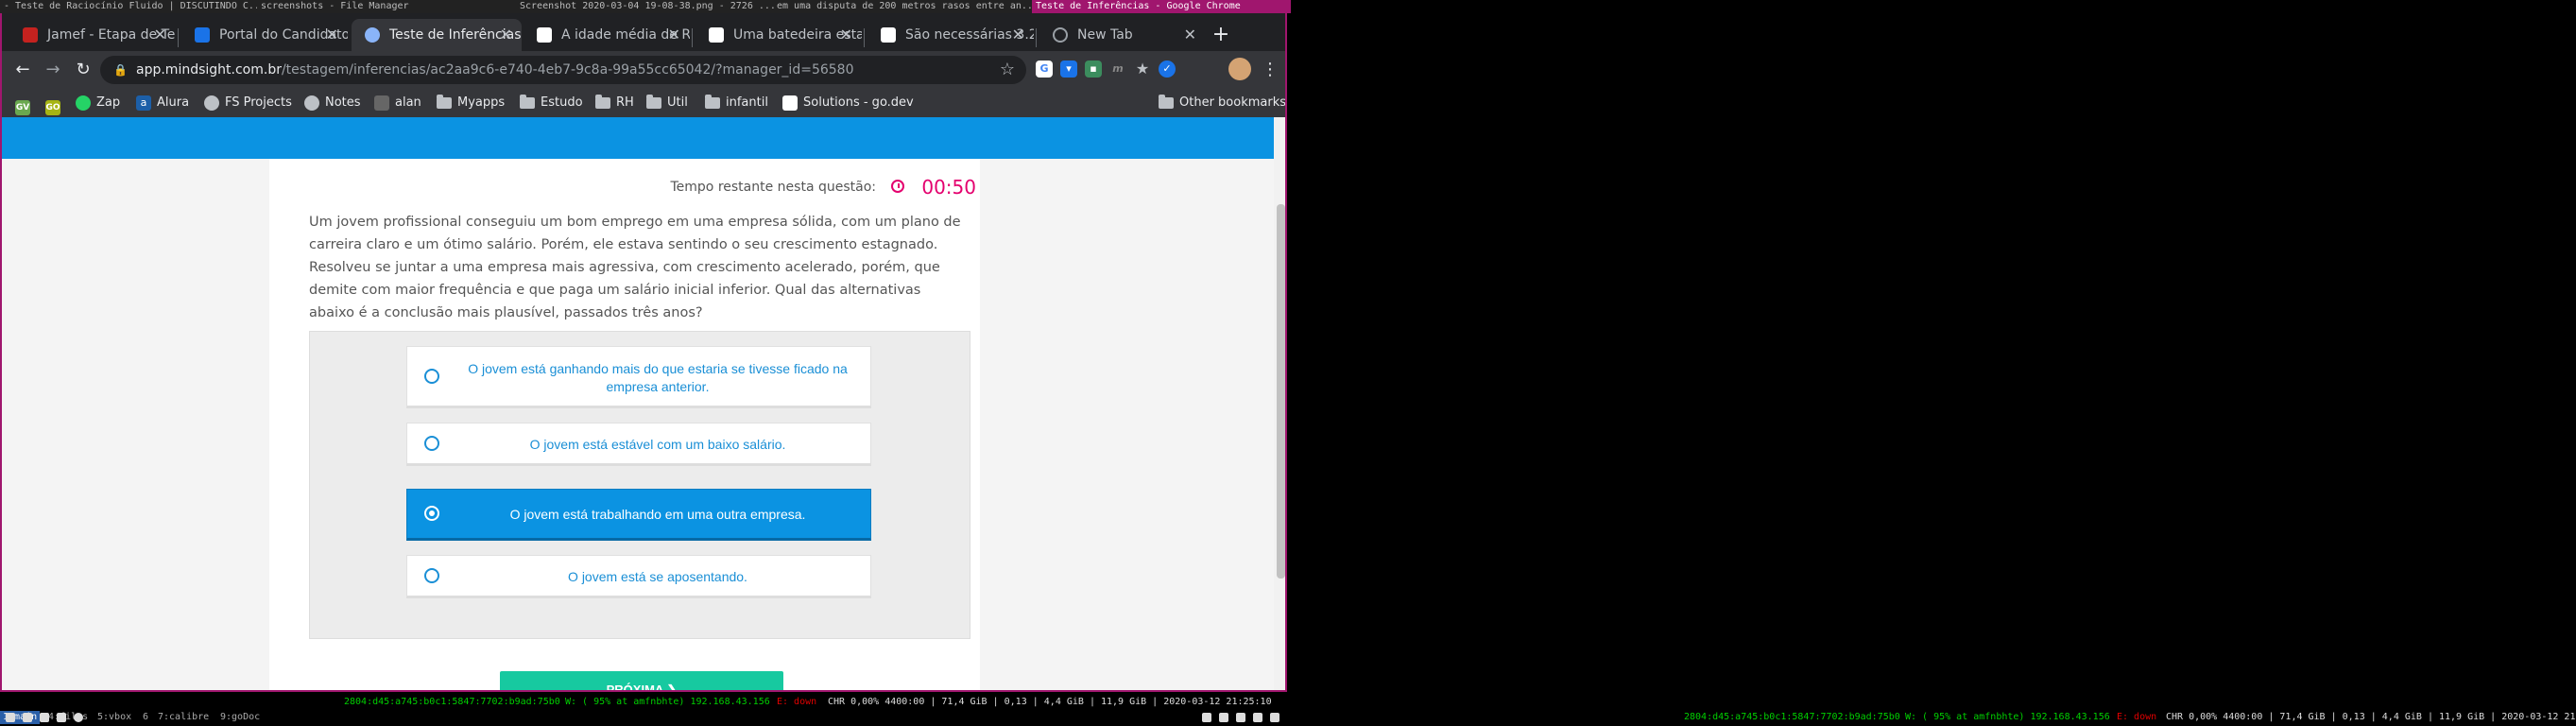 The height and width of the screenshot is (726, 2576). Describe the element at coordinates (1068, 69) in the screenshot. I see `shield-extension-icon: ▾` at that location.